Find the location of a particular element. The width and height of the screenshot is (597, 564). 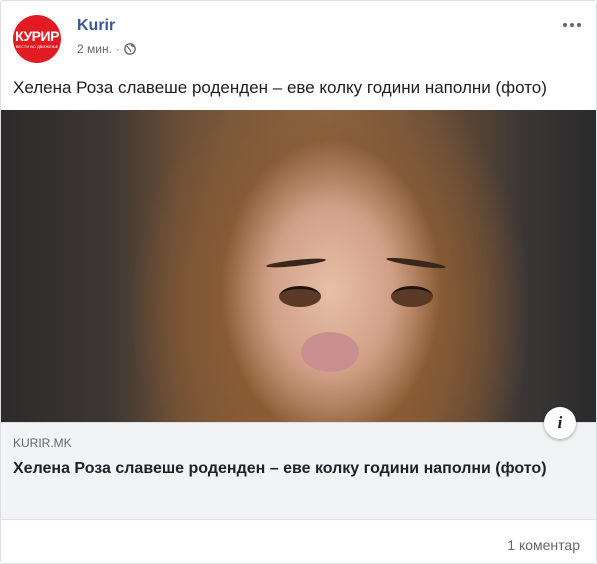

link-domain: KURIR.MK is located at coordinates (42, 443).